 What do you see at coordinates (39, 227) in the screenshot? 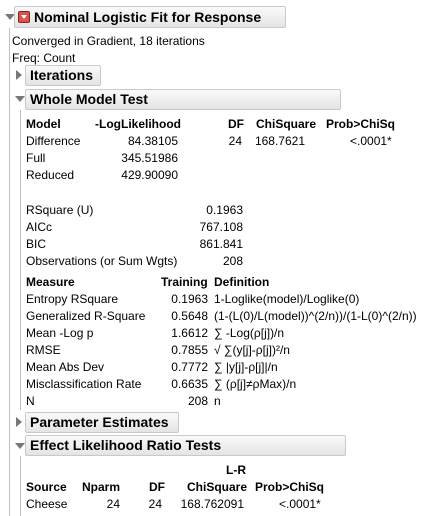
I see `stat-label: AICc` at bounding box center [39, 227].